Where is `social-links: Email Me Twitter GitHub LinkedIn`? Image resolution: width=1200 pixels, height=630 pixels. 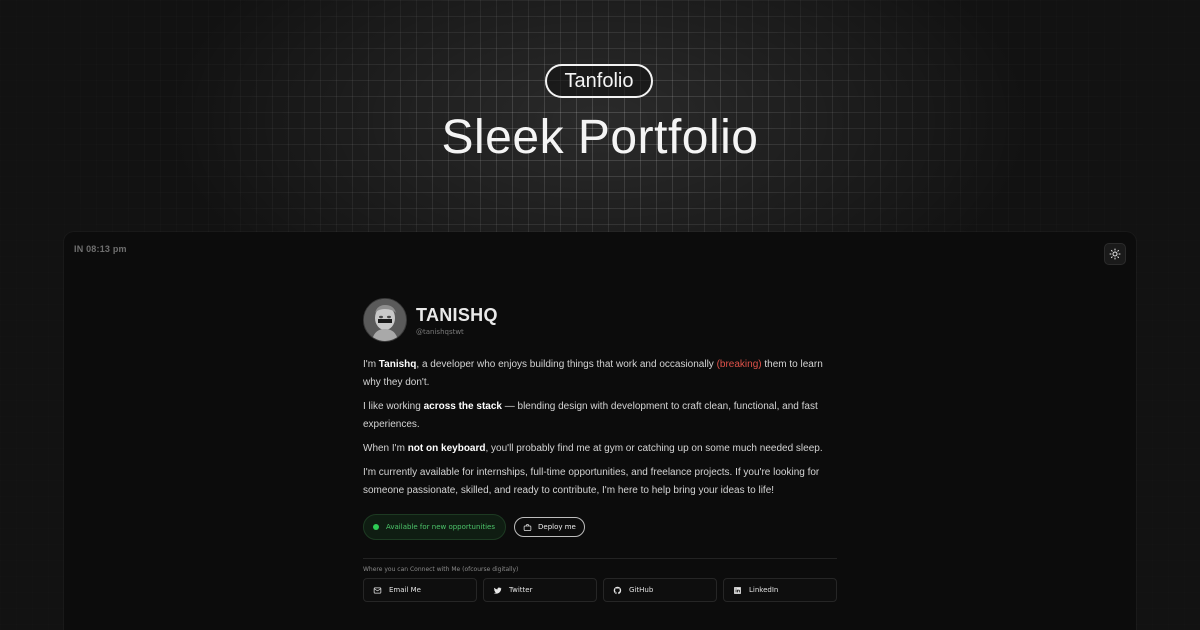 social-links: Email Me Twitter GitHub LinkedIn is located at coordinates (600, 590).